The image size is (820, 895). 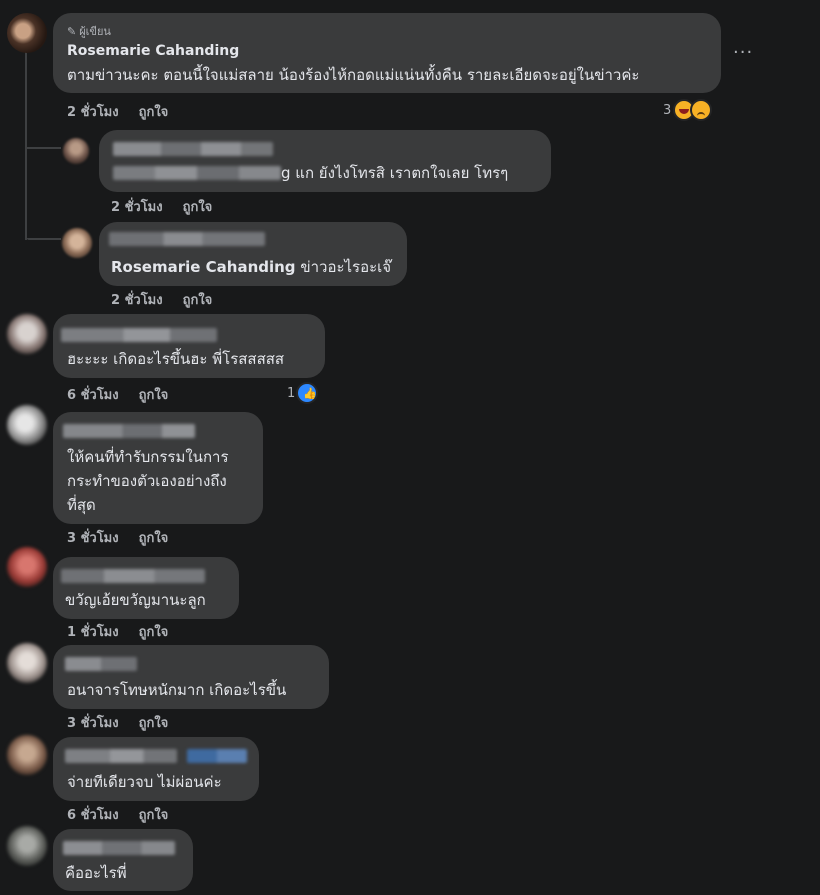 I want to click on comment-bubble: ขวัญเอ้ยขวัญมานะลูก, so click(x=146, y=588).